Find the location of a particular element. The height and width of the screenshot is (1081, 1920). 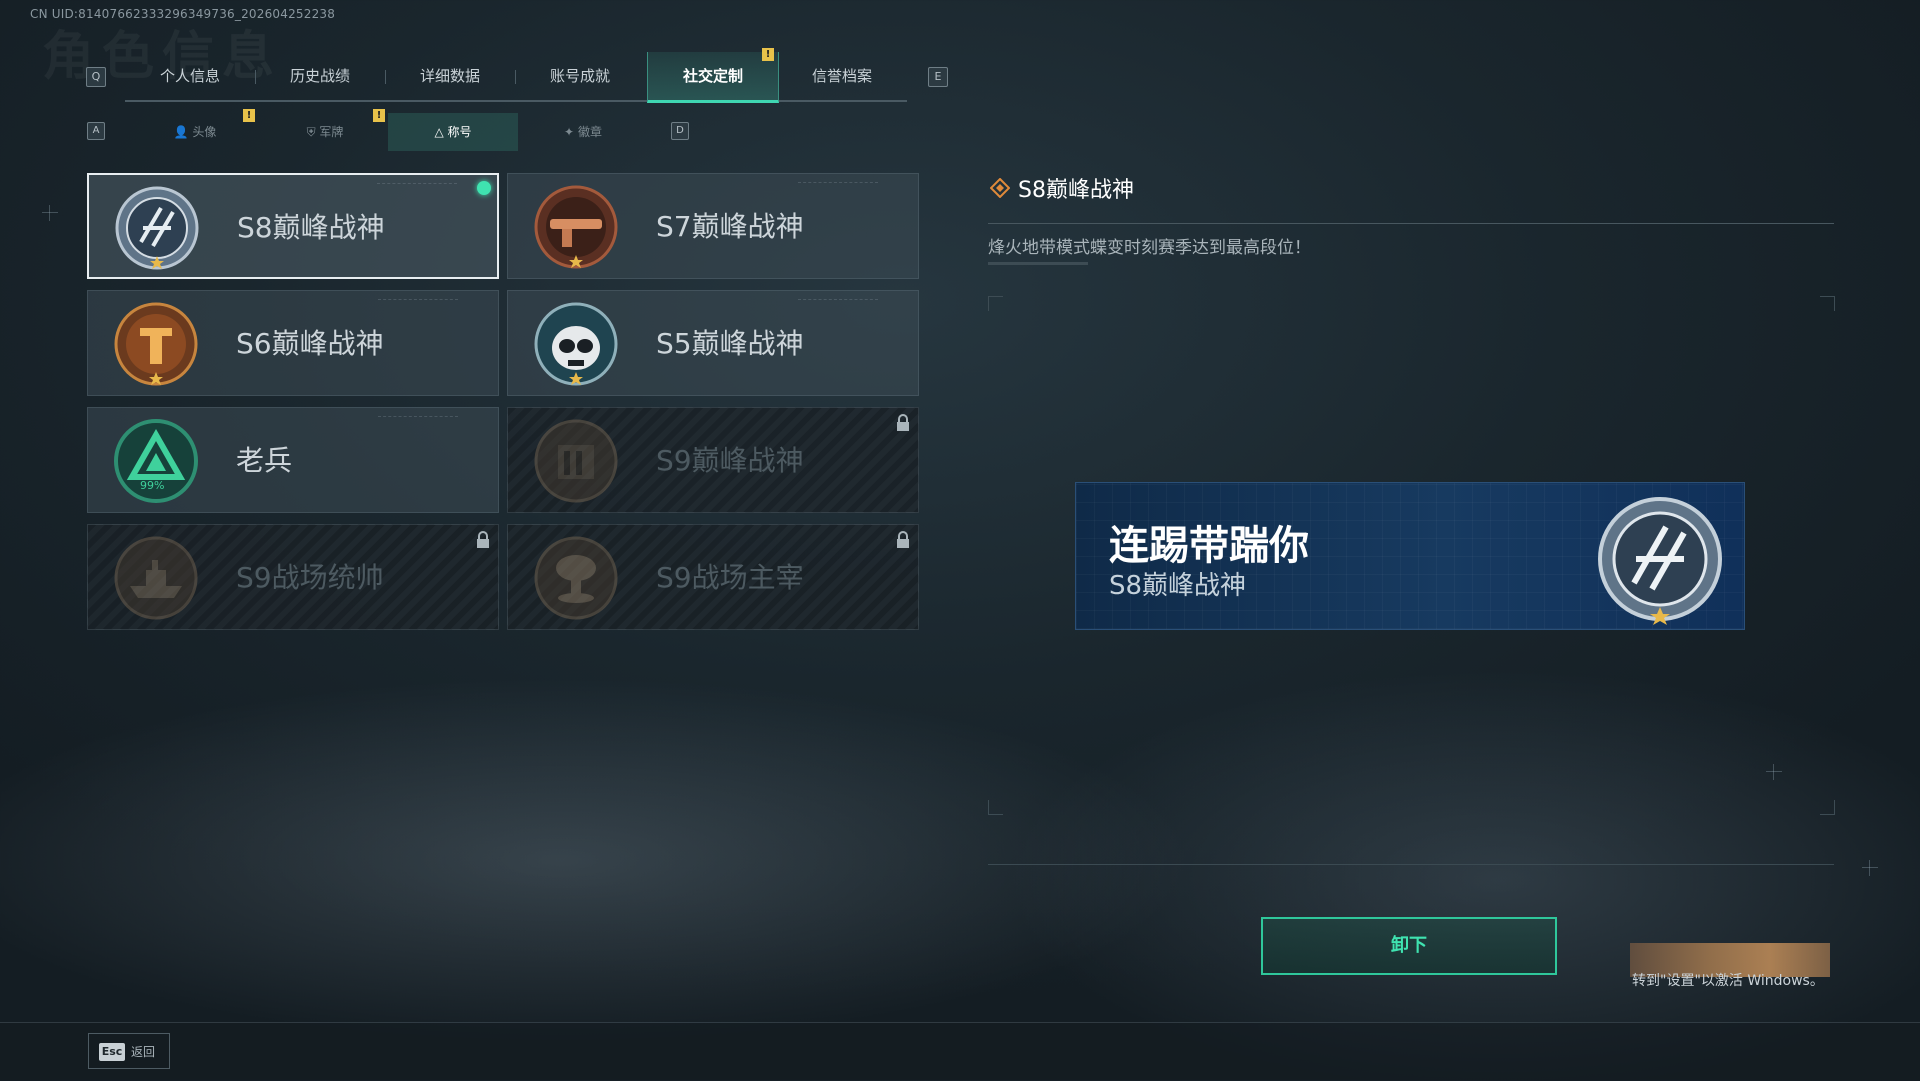

triangle-icon: △ is located at coordinates (439, 132).